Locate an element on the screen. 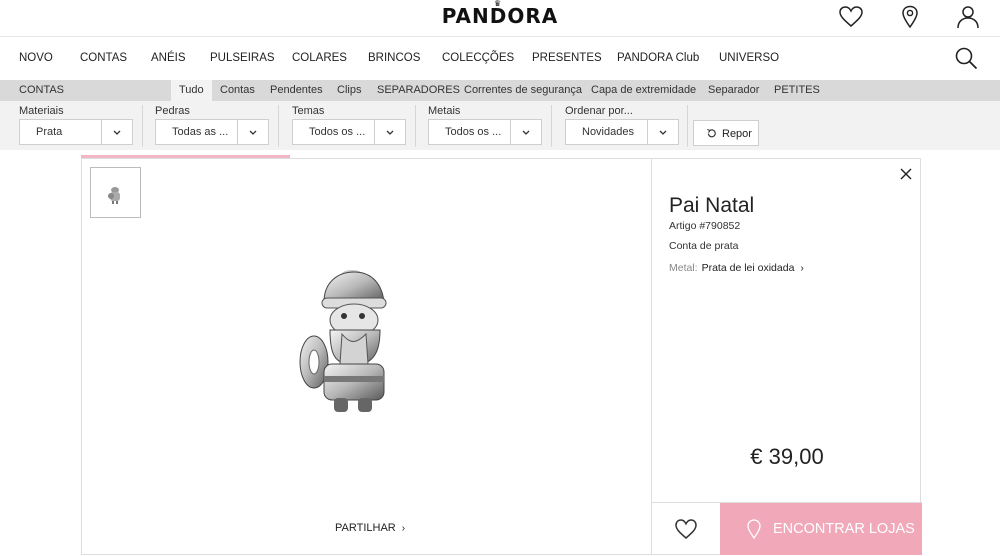  nav-item-brincos: BRINCOS is located at coordinates (394, 58).